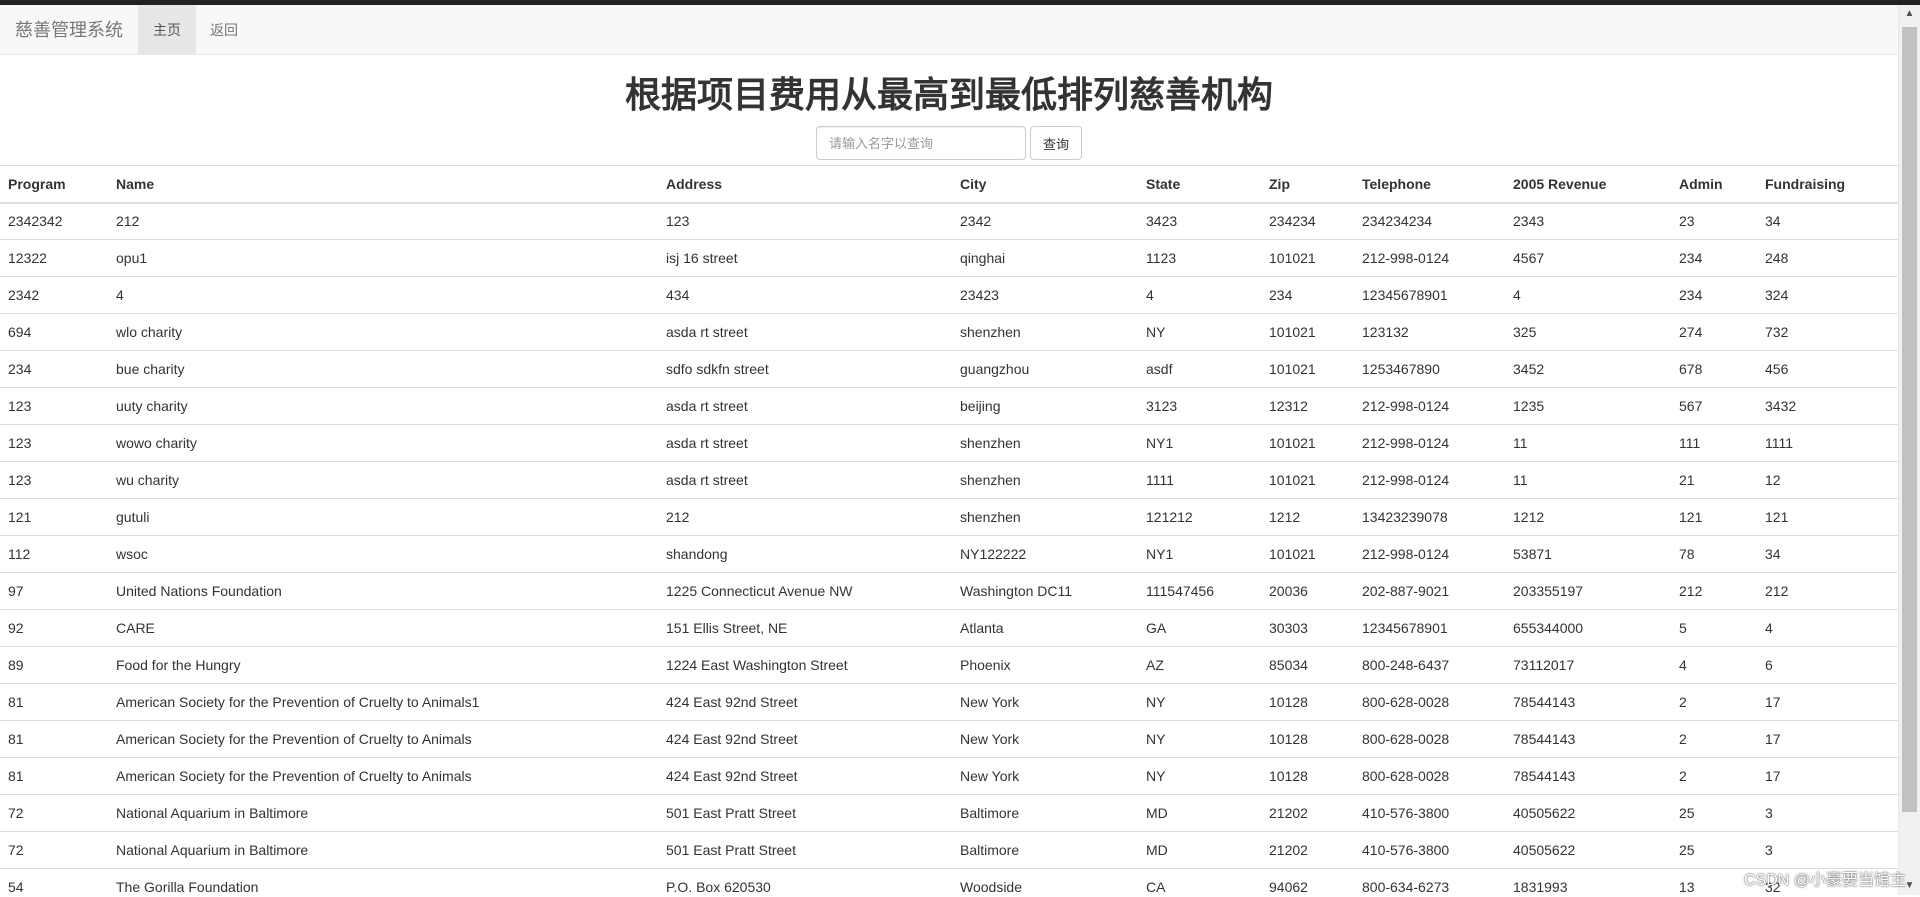 The height and width of the screenshot is (897, 1920). What do you see at coordinates (1045, 813) in the screenshot?
I see `table-cell: Baltimore` at bounding box center [1045, 813].